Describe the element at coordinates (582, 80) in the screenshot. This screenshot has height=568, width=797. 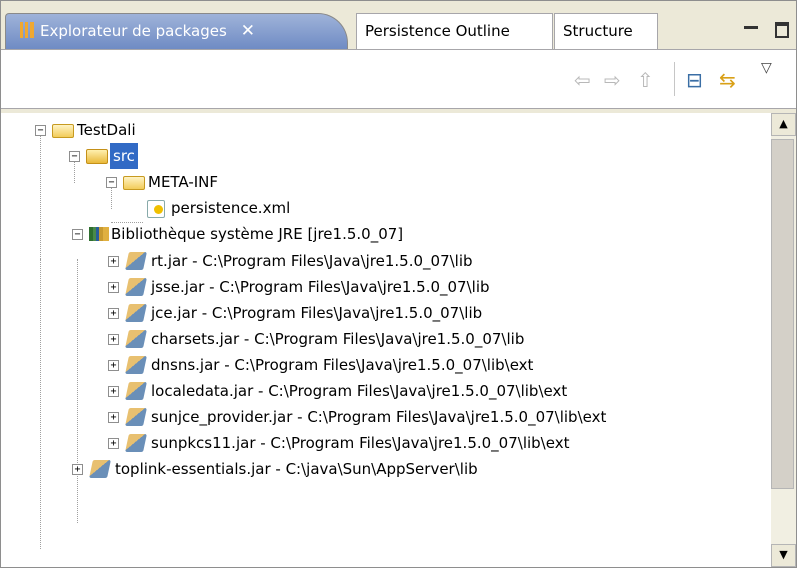
I see `back-arrow-icon: ⇦` at that location.